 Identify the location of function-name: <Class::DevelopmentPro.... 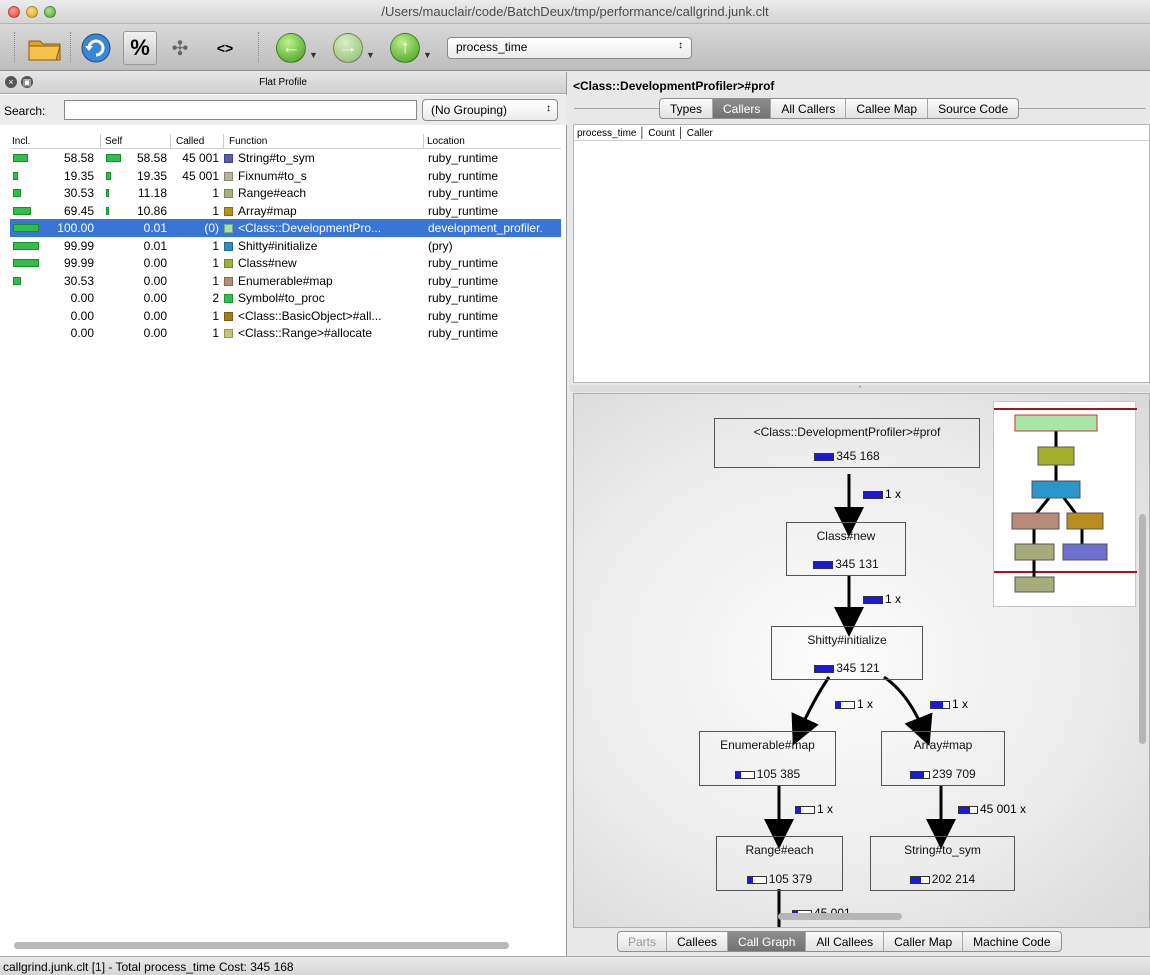
(310, 228).